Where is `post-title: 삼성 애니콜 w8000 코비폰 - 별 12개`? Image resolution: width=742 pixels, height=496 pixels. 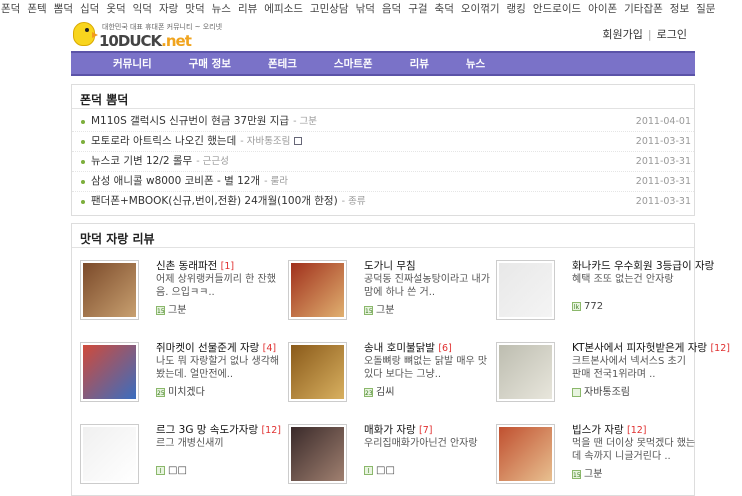 post-title: 삼성 애니콜 w8000 코비폰 - 별 12개 is located at coordinates (175, 181).